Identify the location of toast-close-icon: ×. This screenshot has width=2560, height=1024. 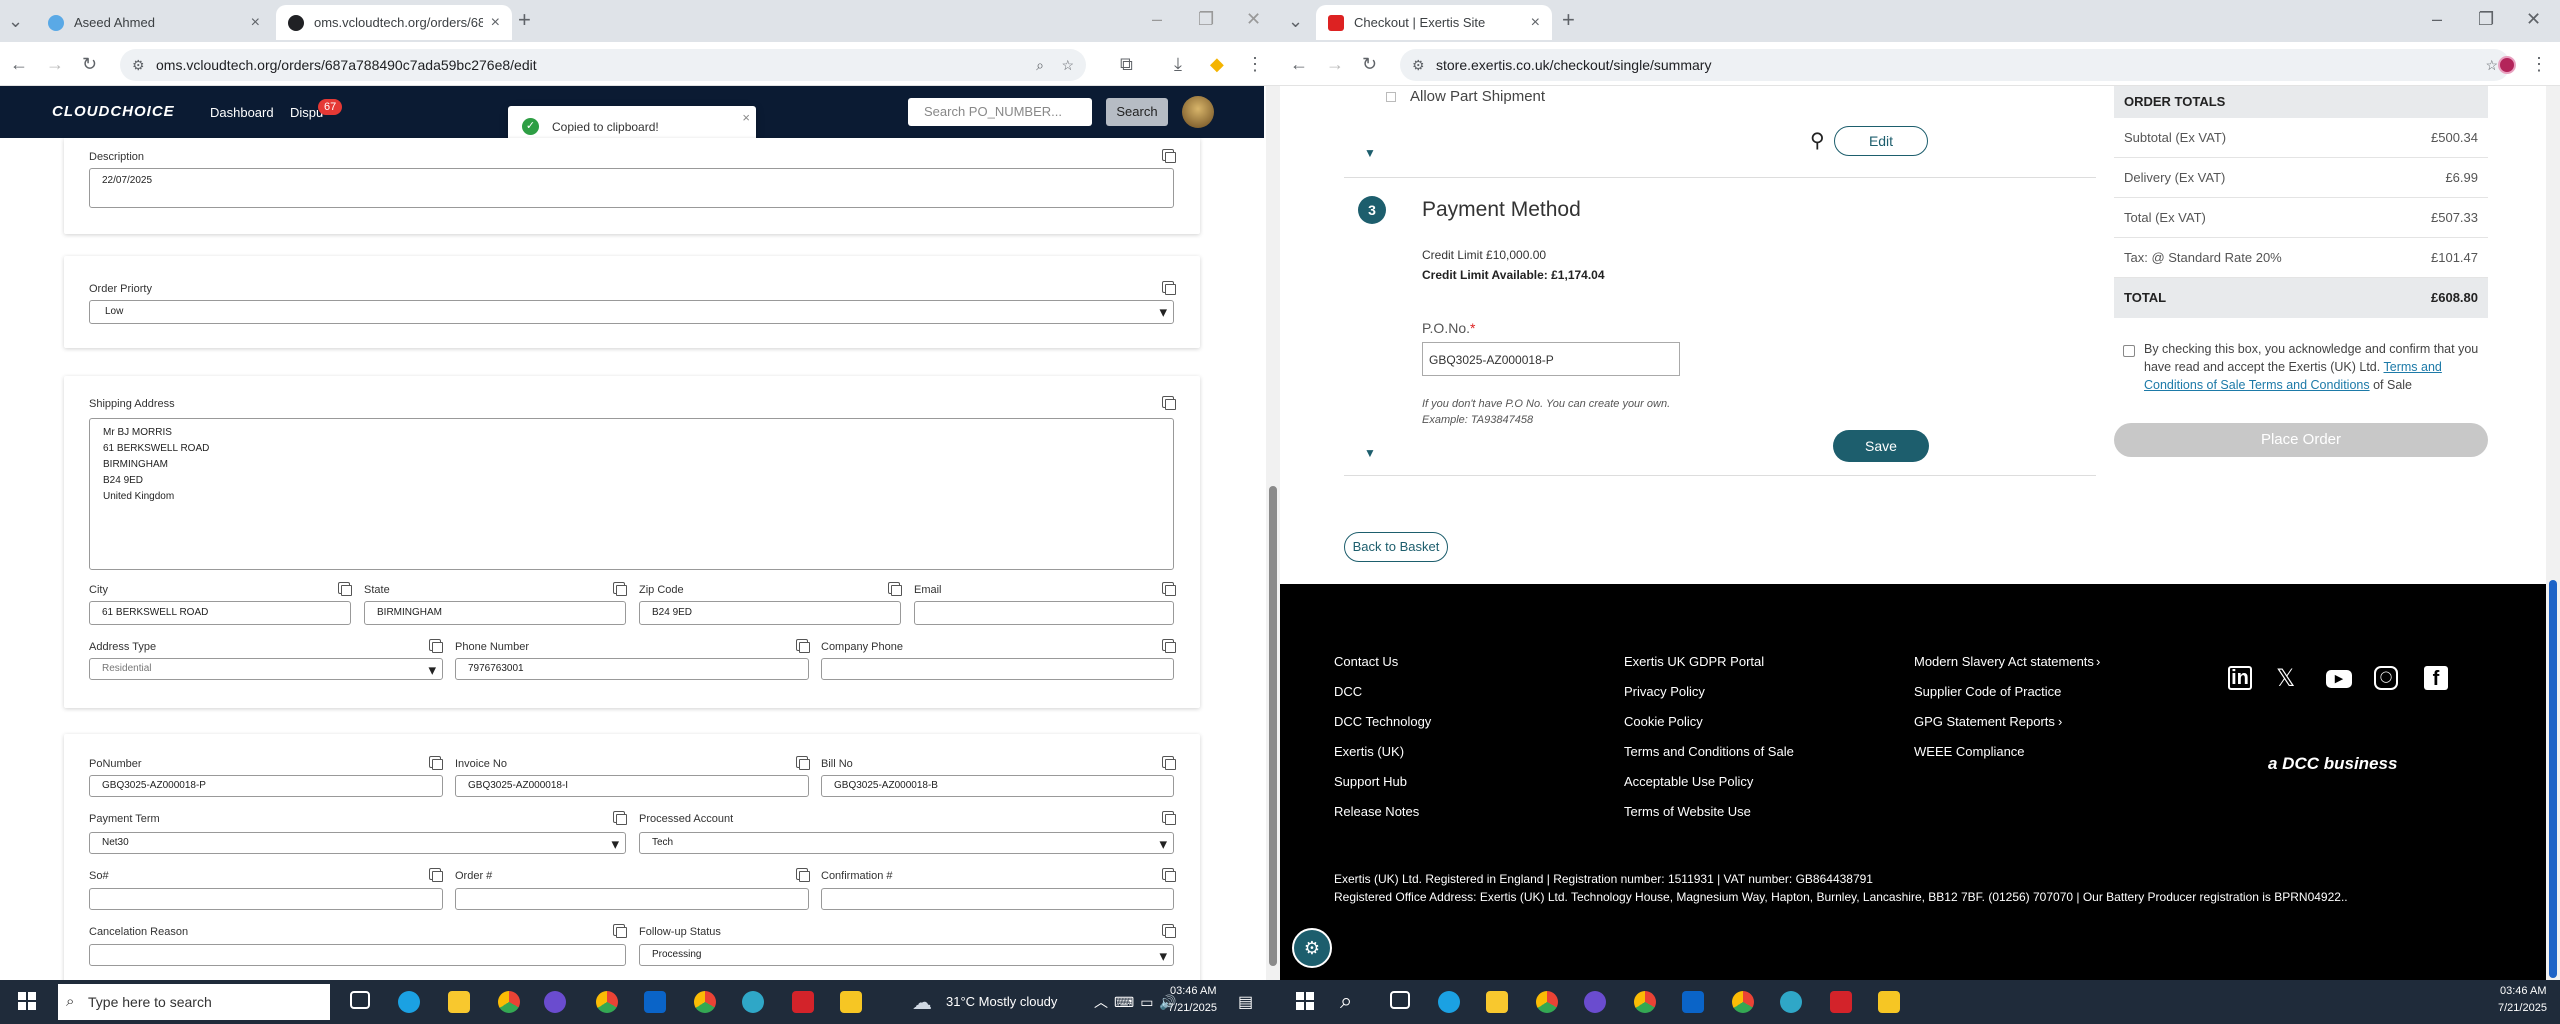
(746, 117).